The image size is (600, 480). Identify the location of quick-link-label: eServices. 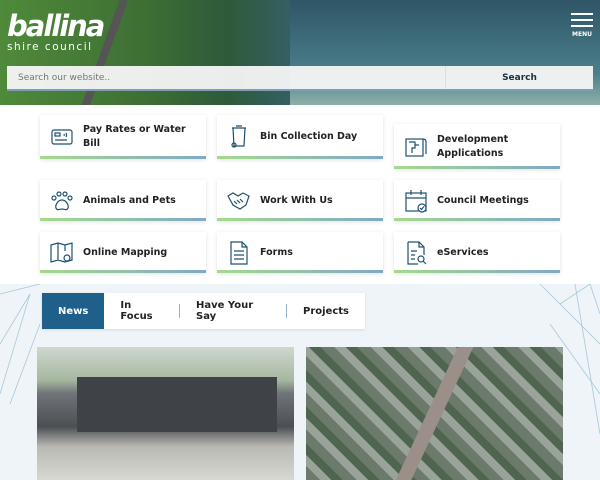
(463, 252).